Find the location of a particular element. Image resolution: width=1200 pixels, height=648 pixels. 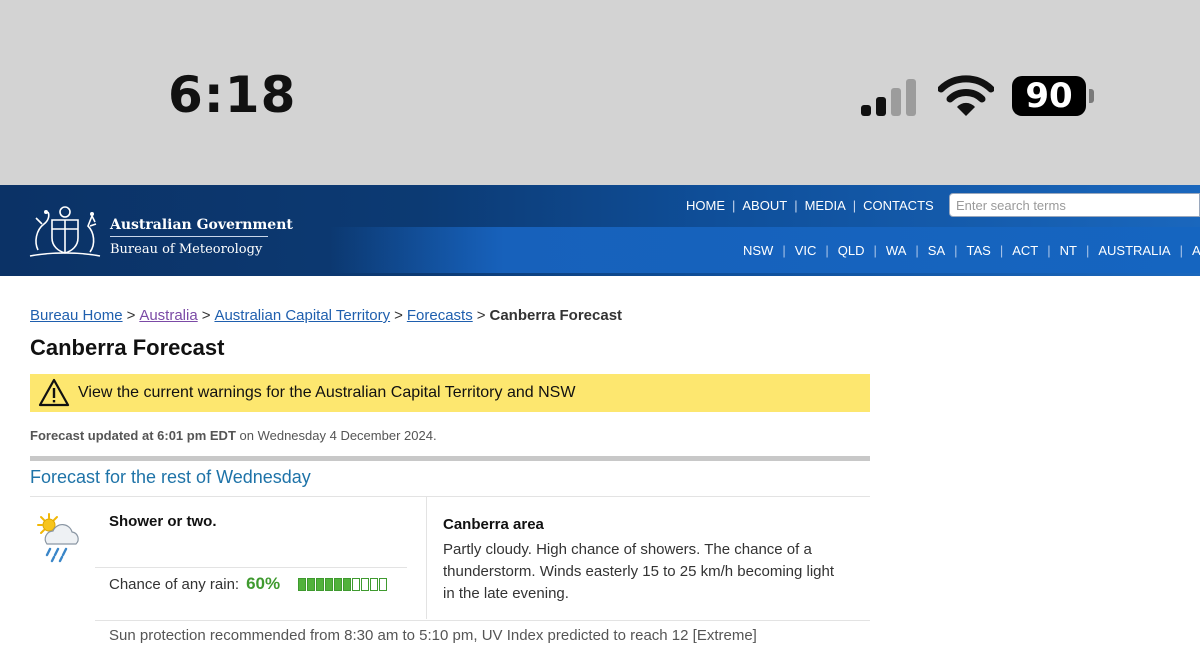

top-nav: HOME | ABOUT | MEDIA | CONTACTS is located at coordinates (810, 205).